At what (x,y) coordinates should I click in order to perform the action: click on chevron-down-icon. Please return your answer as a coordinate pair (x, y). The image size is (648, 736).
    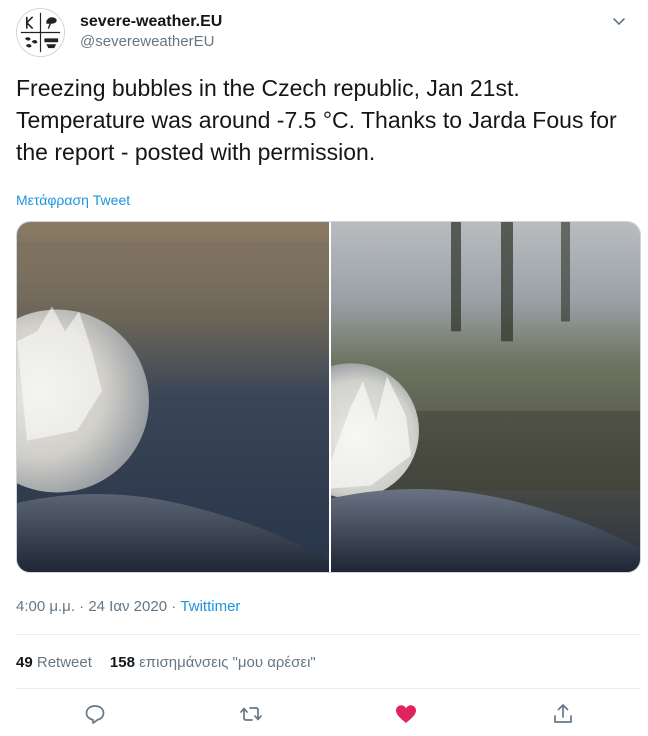
    Looking at the image, I should click on (619, 21).